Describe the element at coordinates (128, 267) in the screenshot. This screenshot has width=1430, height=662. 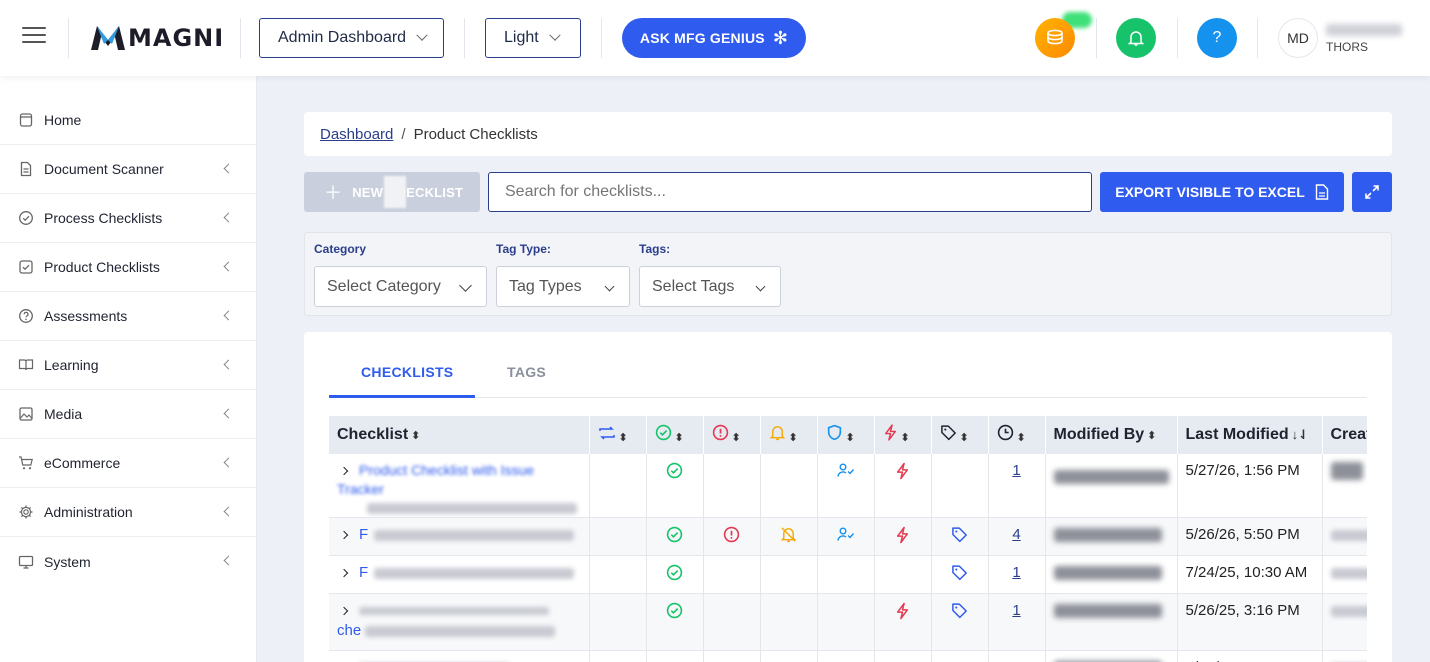
I see `sidebar-item-product-checklists: Product Checklists` at that location.